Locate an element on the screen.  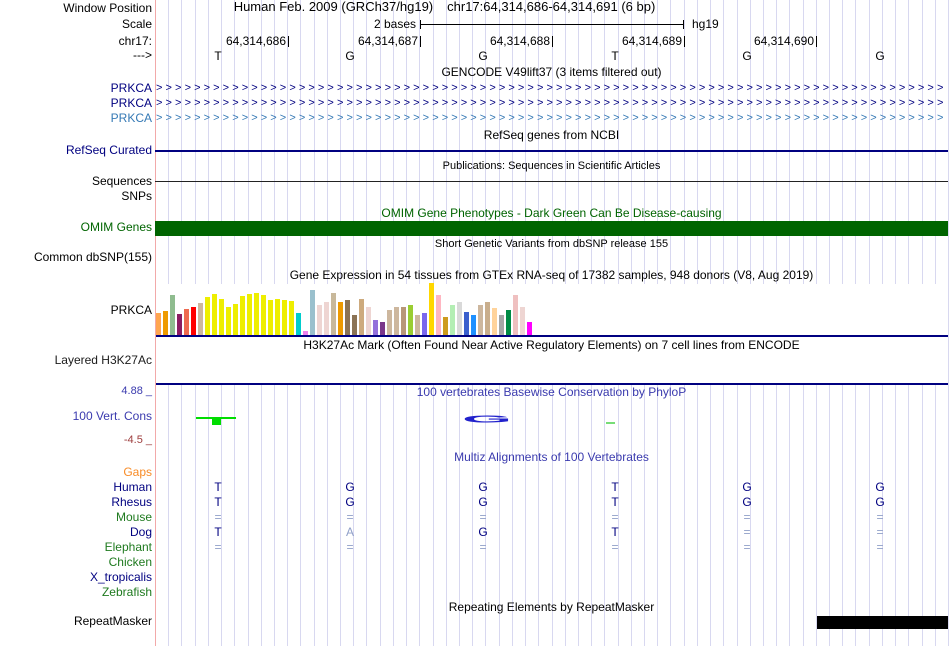
species-label-mouse: Mouse is located at coordinates (76, 517).